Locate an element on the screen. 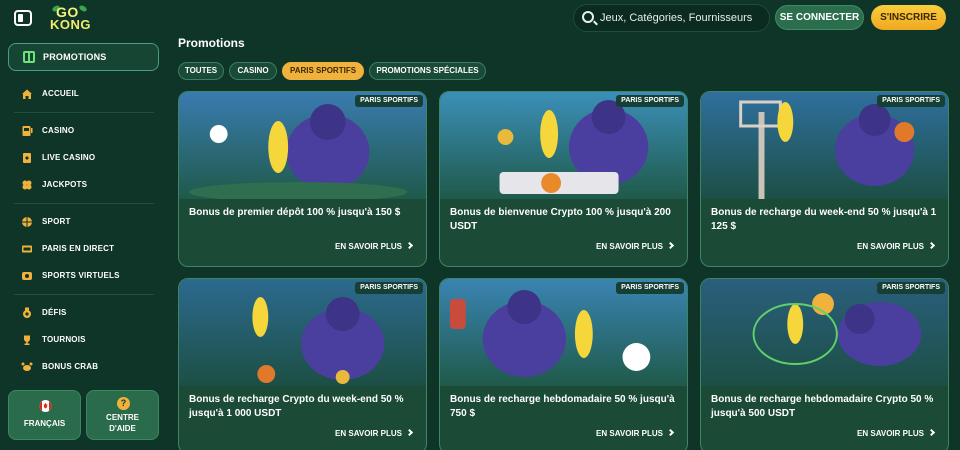 Image resolution: width=960 pixels, height=450 pixels. clover-icon is located at coordinates (27, 185).